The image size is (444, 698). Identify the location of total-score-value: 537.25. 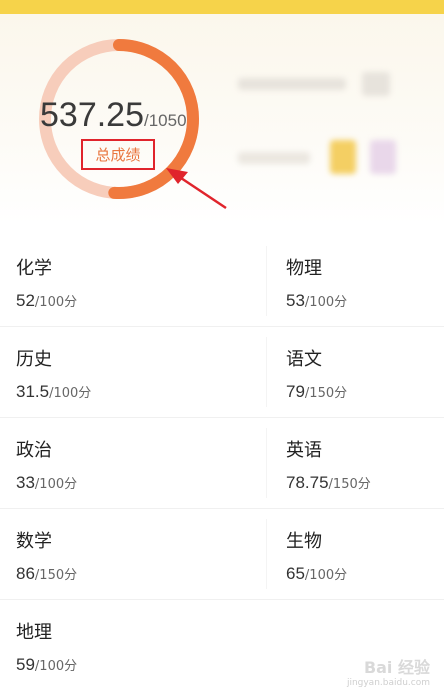
(92, 115).